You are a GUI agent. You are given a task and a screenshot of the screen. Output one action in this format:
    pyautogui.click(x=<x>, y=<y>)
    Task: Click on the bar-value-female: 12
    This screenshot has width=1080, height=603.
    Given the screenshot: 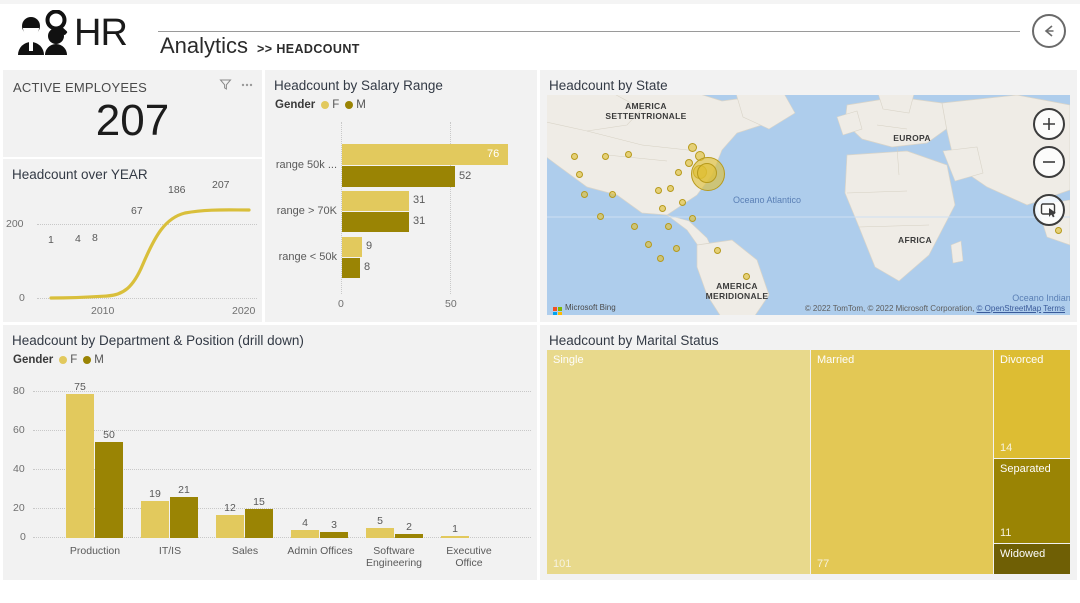 What is the action you would take?
    pyautogui.click(x=230, y=508)
    